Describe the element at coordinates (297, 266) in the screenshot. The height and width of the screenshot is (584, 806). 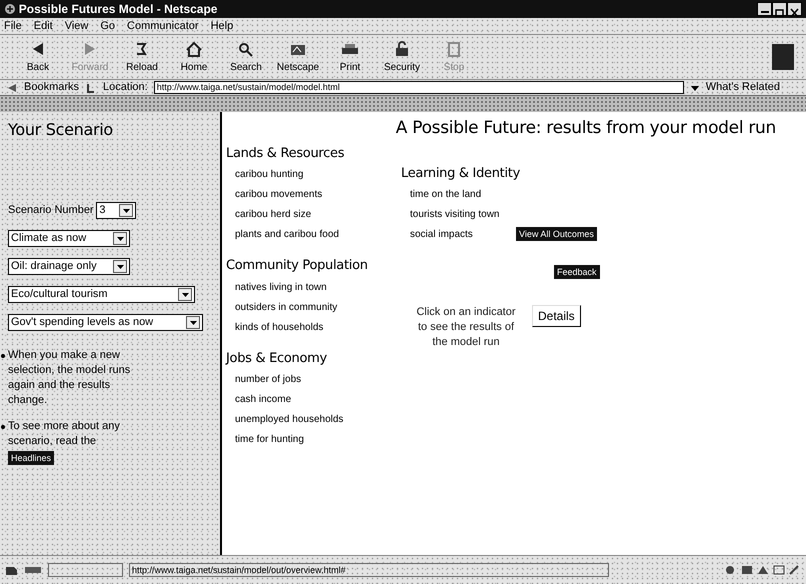
I see `group-heading: Community Population` at that location.